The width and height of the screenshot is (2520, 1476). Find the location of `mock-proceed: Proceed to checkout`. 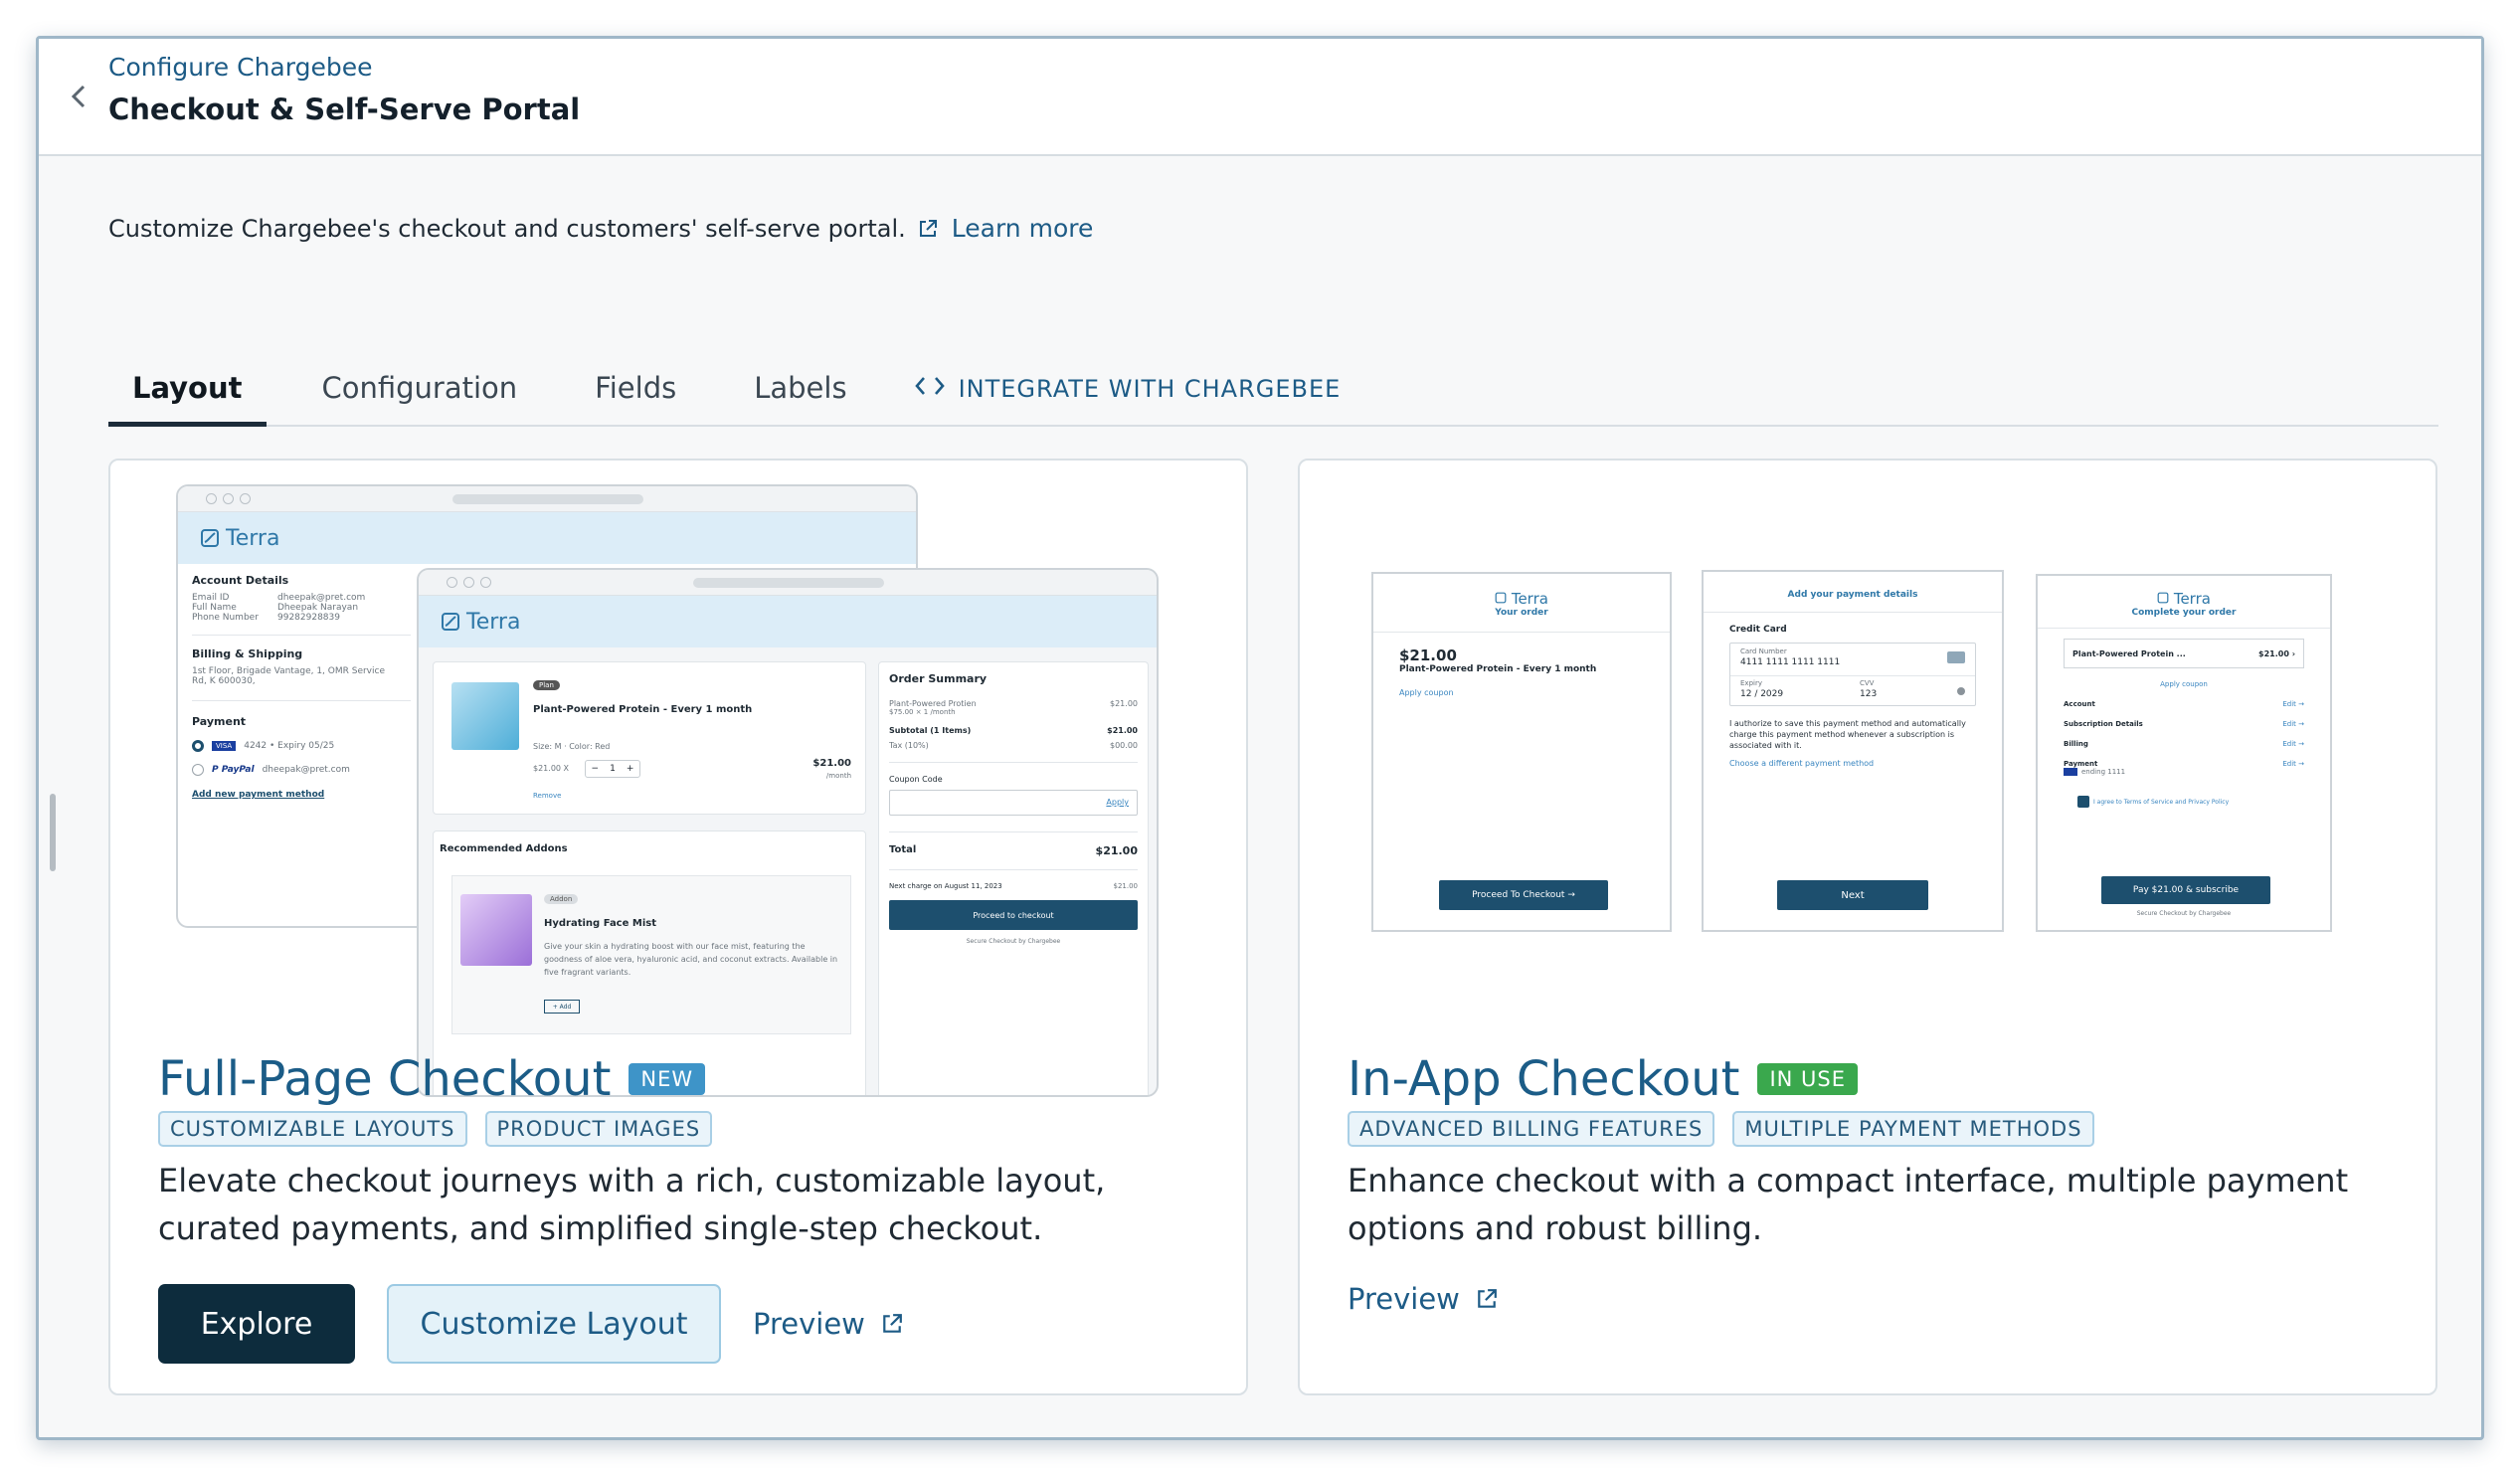

mock-proceed: Proceed to checkout is located at coordinates (1013, 915).